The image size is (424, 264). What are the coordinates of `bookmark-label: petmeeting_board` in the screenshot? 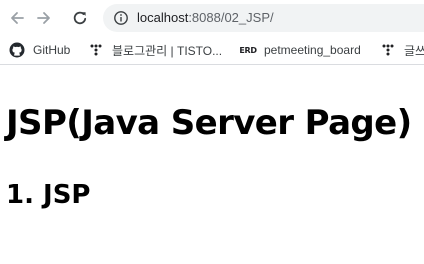 It's located at (312, 50).